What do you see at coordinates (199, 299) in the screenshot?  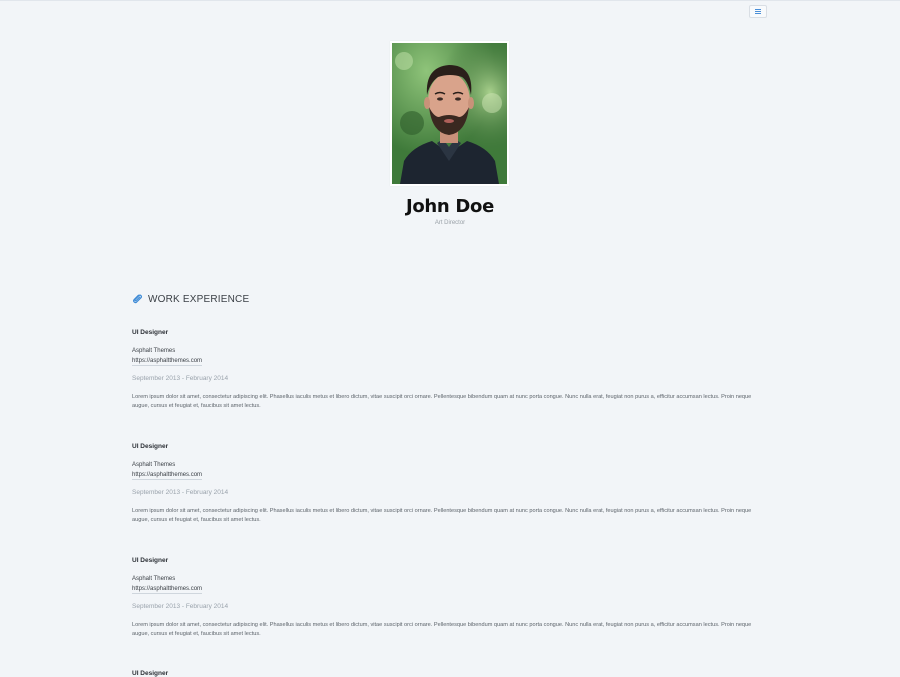 I see `section-title: WORK EXPERIENCE` at bounding box center [199, 299].